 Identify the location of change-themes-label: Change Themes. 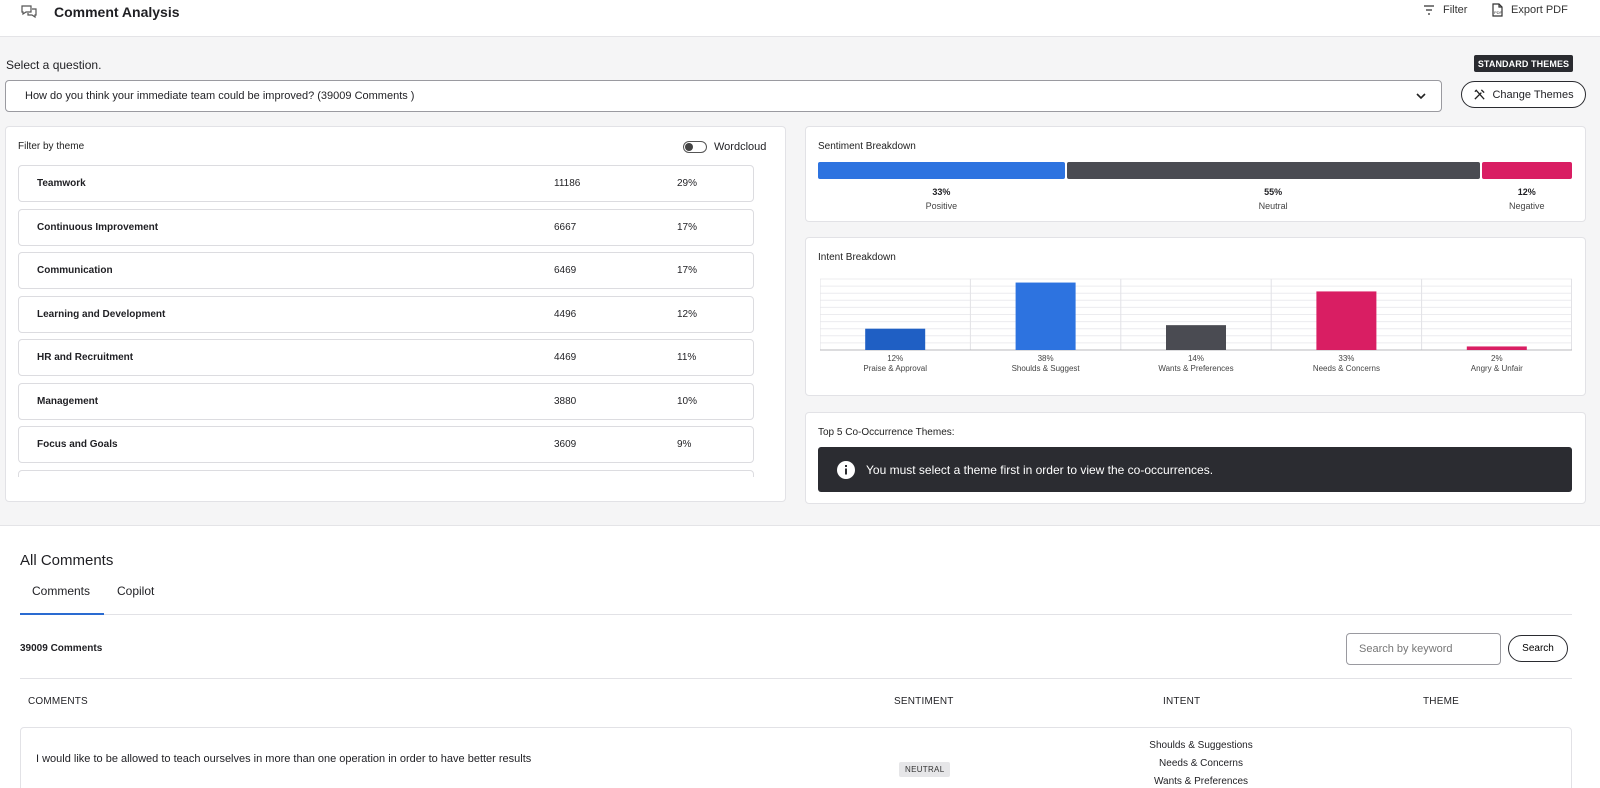
(1533, 94).